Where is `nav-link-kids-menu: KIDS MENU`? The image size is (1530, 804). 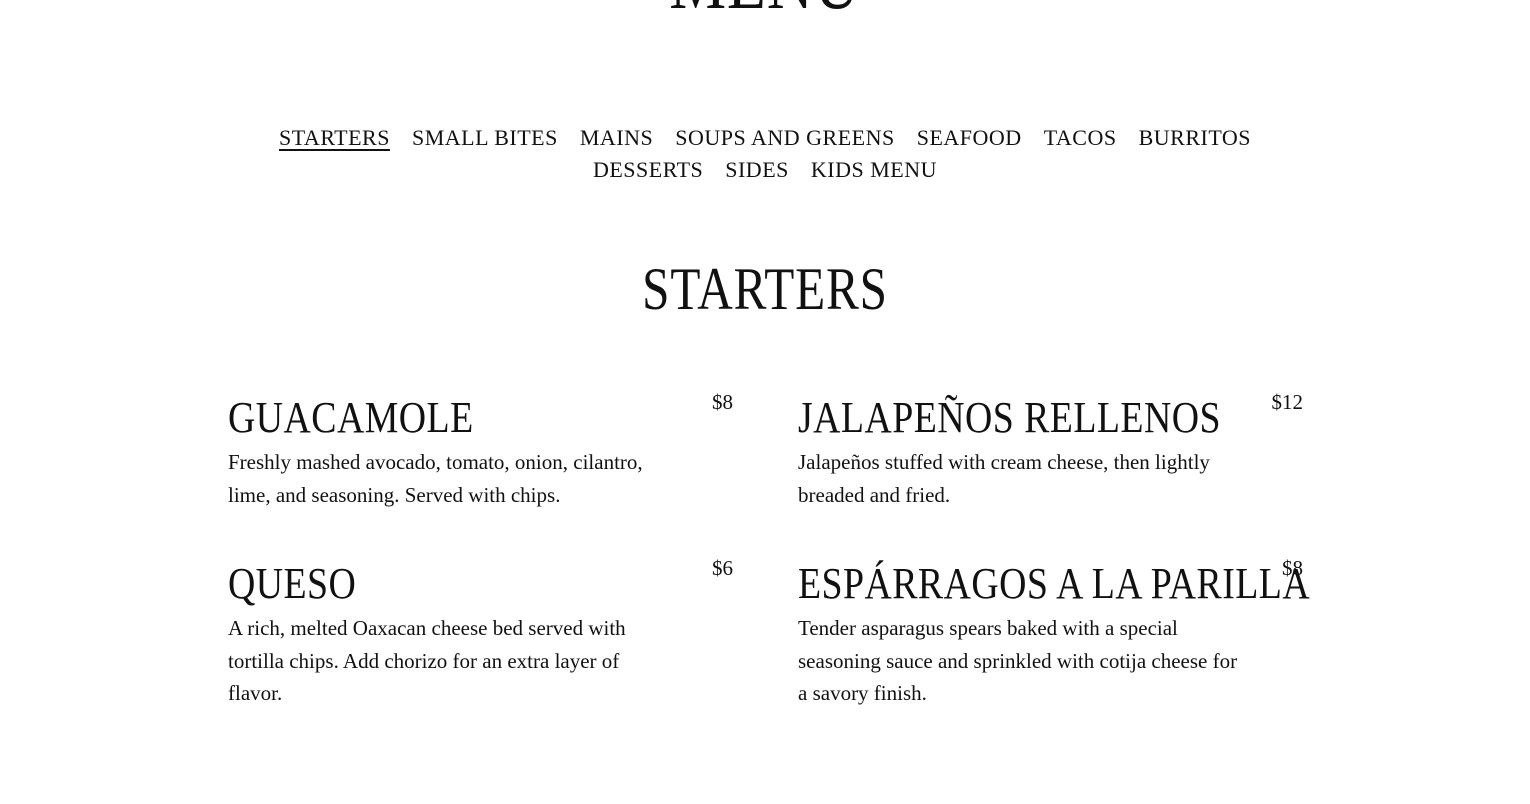 nav-link-kids-menu: KIDS MENU is located at coordinates (874, 170).